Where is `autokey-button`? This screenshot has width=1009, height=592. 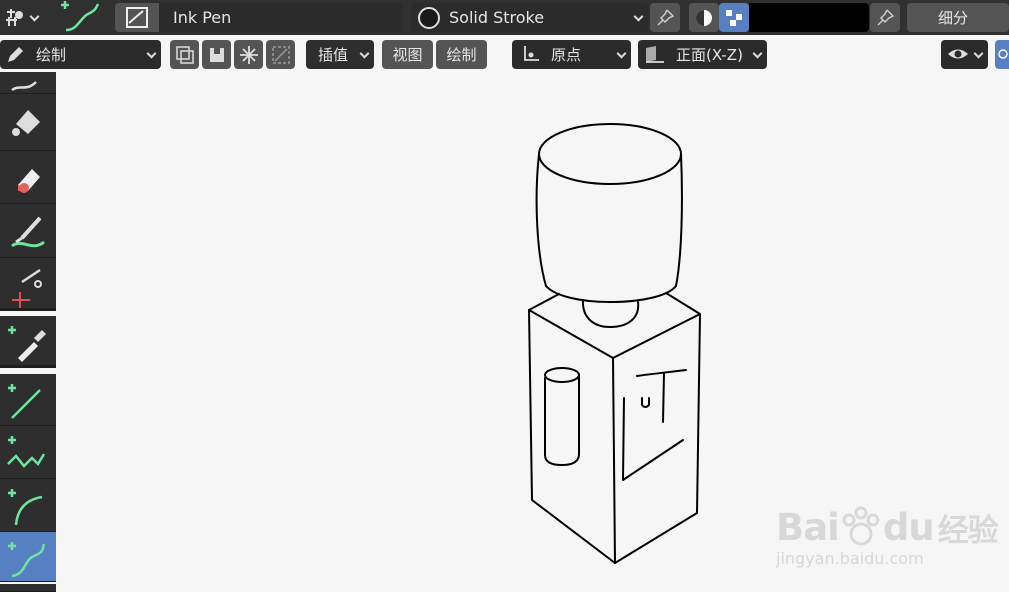
autokey-button is located at coordinates (216, 54).